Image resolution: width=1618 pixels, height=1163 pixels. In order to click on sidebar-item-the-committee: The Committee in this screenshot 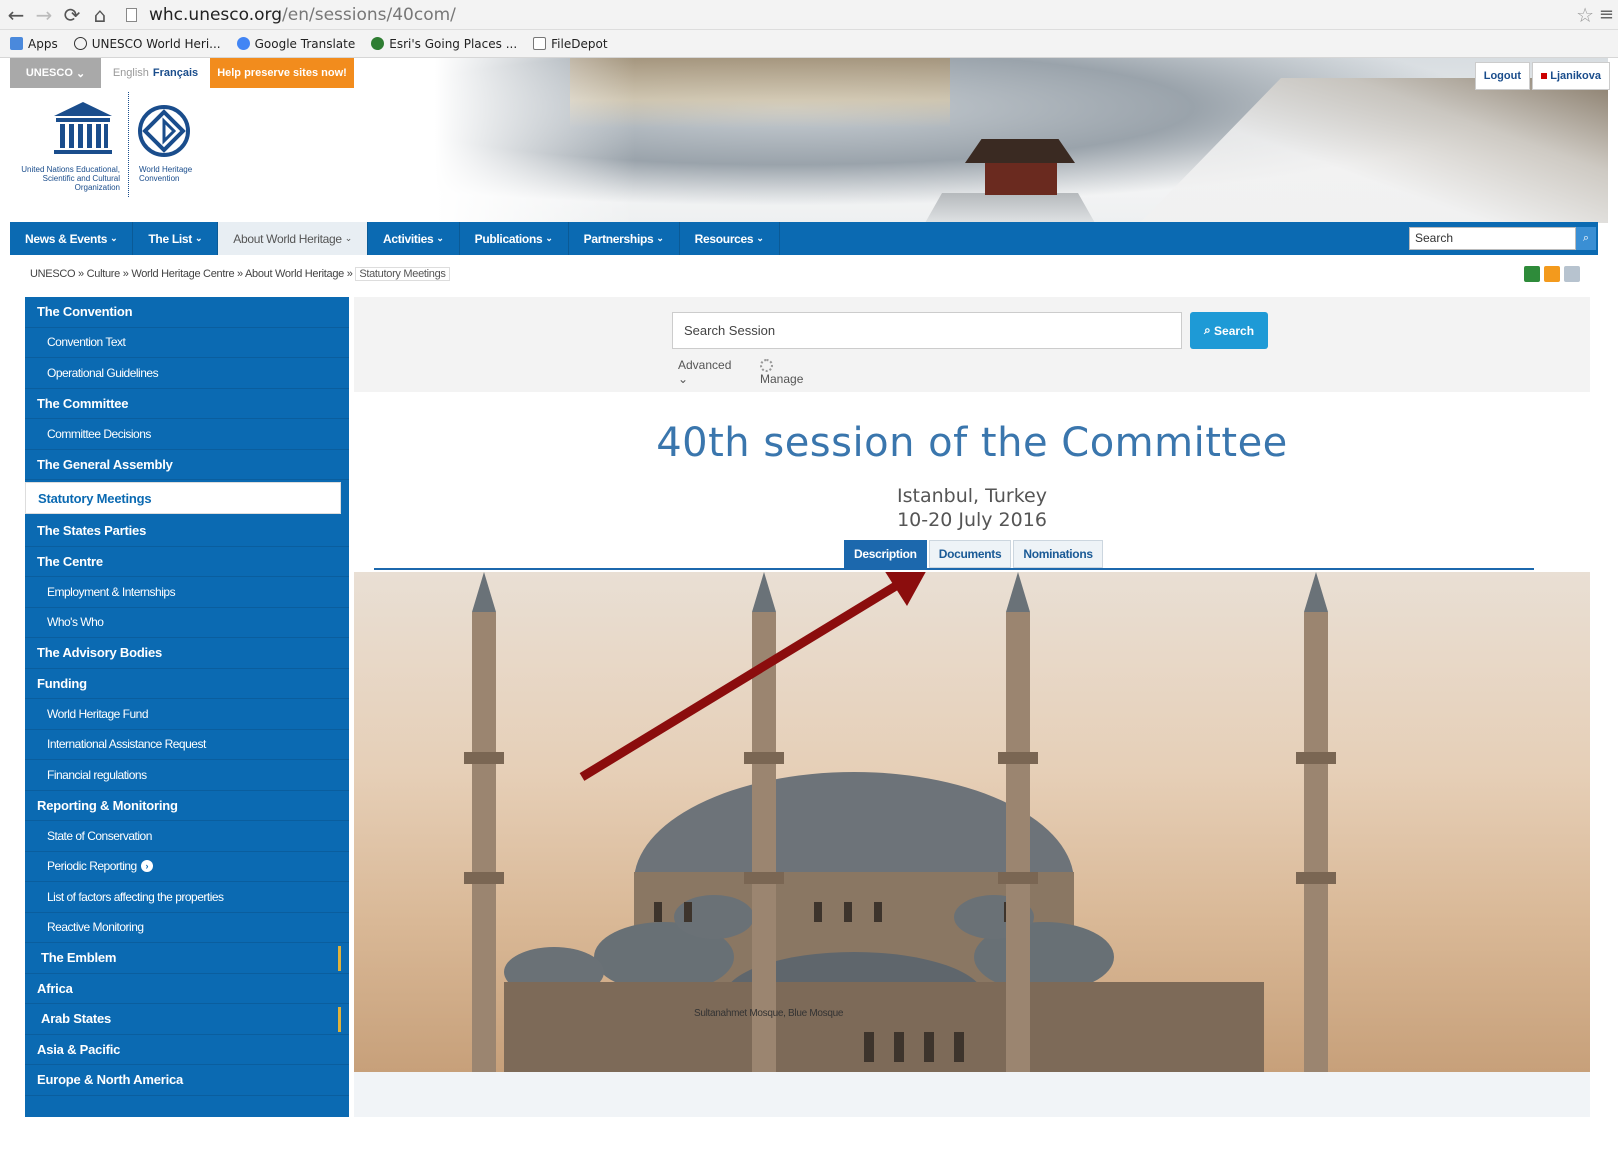, I will do `click(187, 404)`.